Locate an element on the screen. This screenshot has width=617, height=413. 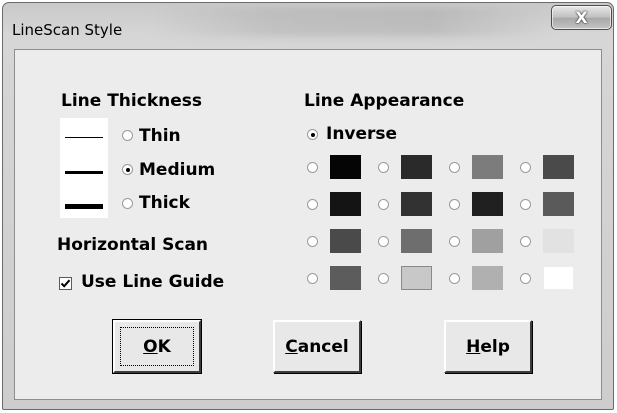
color-swatch-r1-c4 is located at coordinates (558, 167).